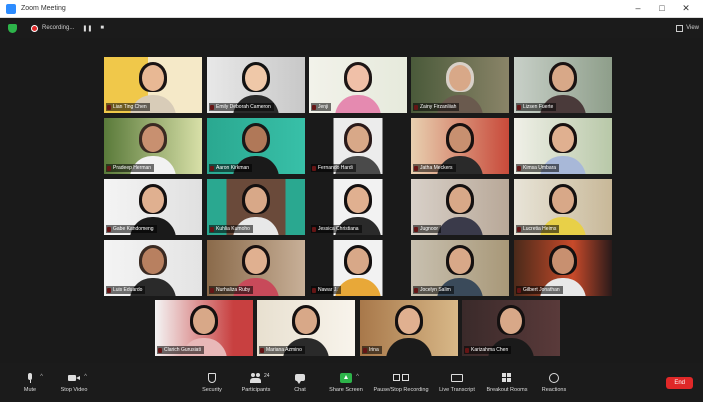 The image size is (703, 402). I want to click on participant-name: Karizahma Chen, so click(488, 350).